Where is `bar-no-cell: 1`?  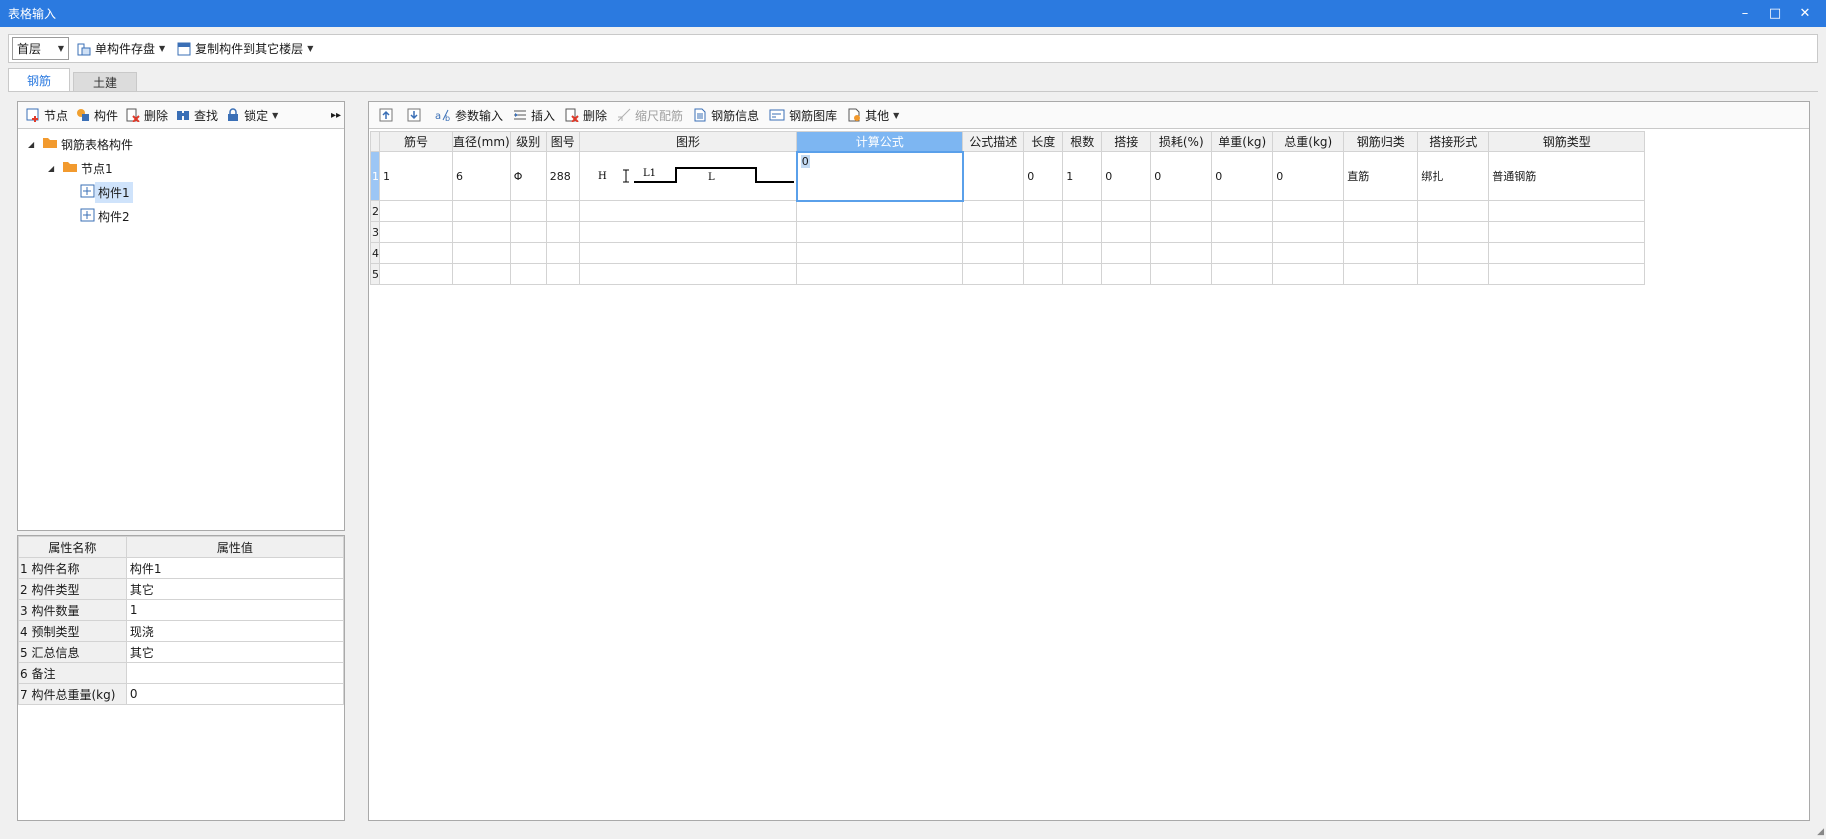
bar-no-cell: 1 is located at coordinates (416, 176).